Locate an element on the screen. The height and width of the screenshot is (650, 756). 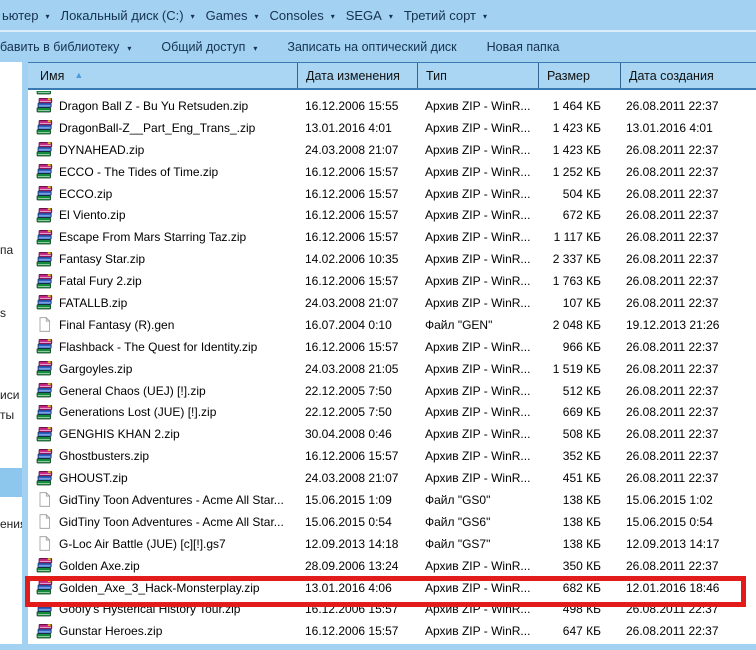
file-name-cell: Generations Lost (JUE) [!].zip is located at coordinates (162, 412).